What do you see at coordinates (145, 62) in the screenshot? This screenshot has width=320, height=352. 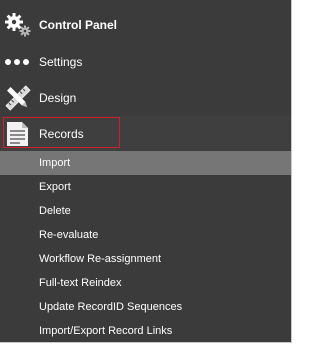 I see `nav-settings: Settings` at bounding box center [145, 62].